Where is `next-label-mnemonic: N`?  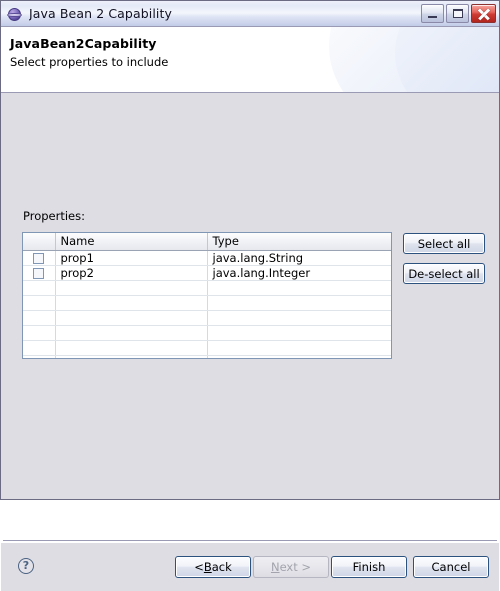 next-label-mnemonic: N is located at coordinates (275, 567).